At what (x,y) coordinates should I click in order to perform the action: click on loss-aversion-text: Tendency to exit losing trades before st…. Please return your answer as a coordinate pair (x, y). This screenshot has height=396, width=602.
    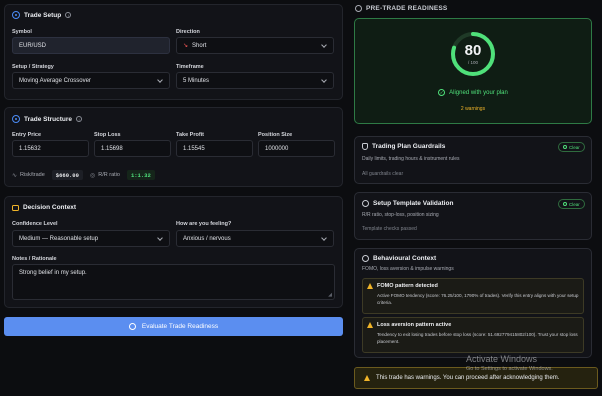
    Looking at the image, I should click on (477, 338).